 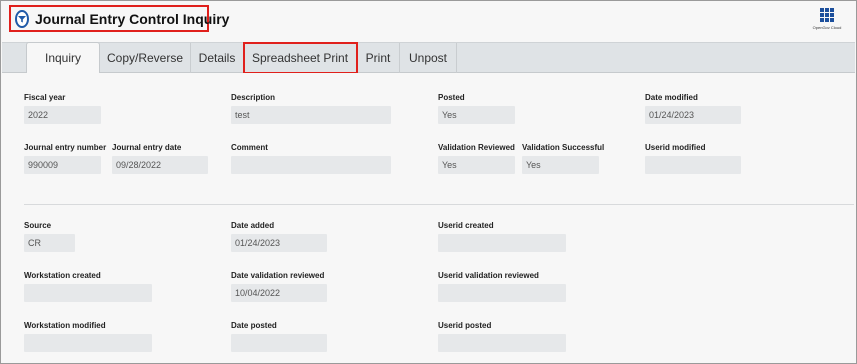 I want to click on fiscal-year-label: Fiscal year, so click(x=45, y=97).